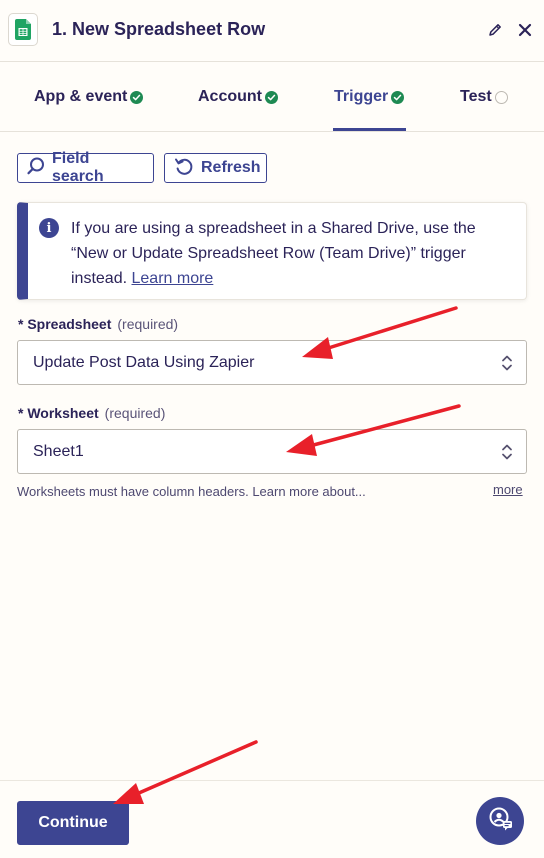  Describe the element at coordinates (158, 29) in the screenshot. I see `step-title: 1. New Spreadsheet Row` at that location.